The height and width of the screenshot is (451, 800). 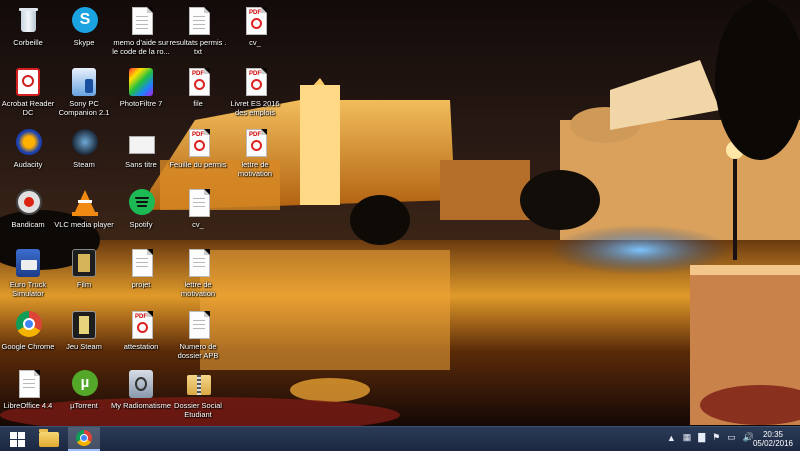 I want to click on desktop-icon-sony-pc-companion: Sony PC Companion 2.1, so click(x=84, y=94).